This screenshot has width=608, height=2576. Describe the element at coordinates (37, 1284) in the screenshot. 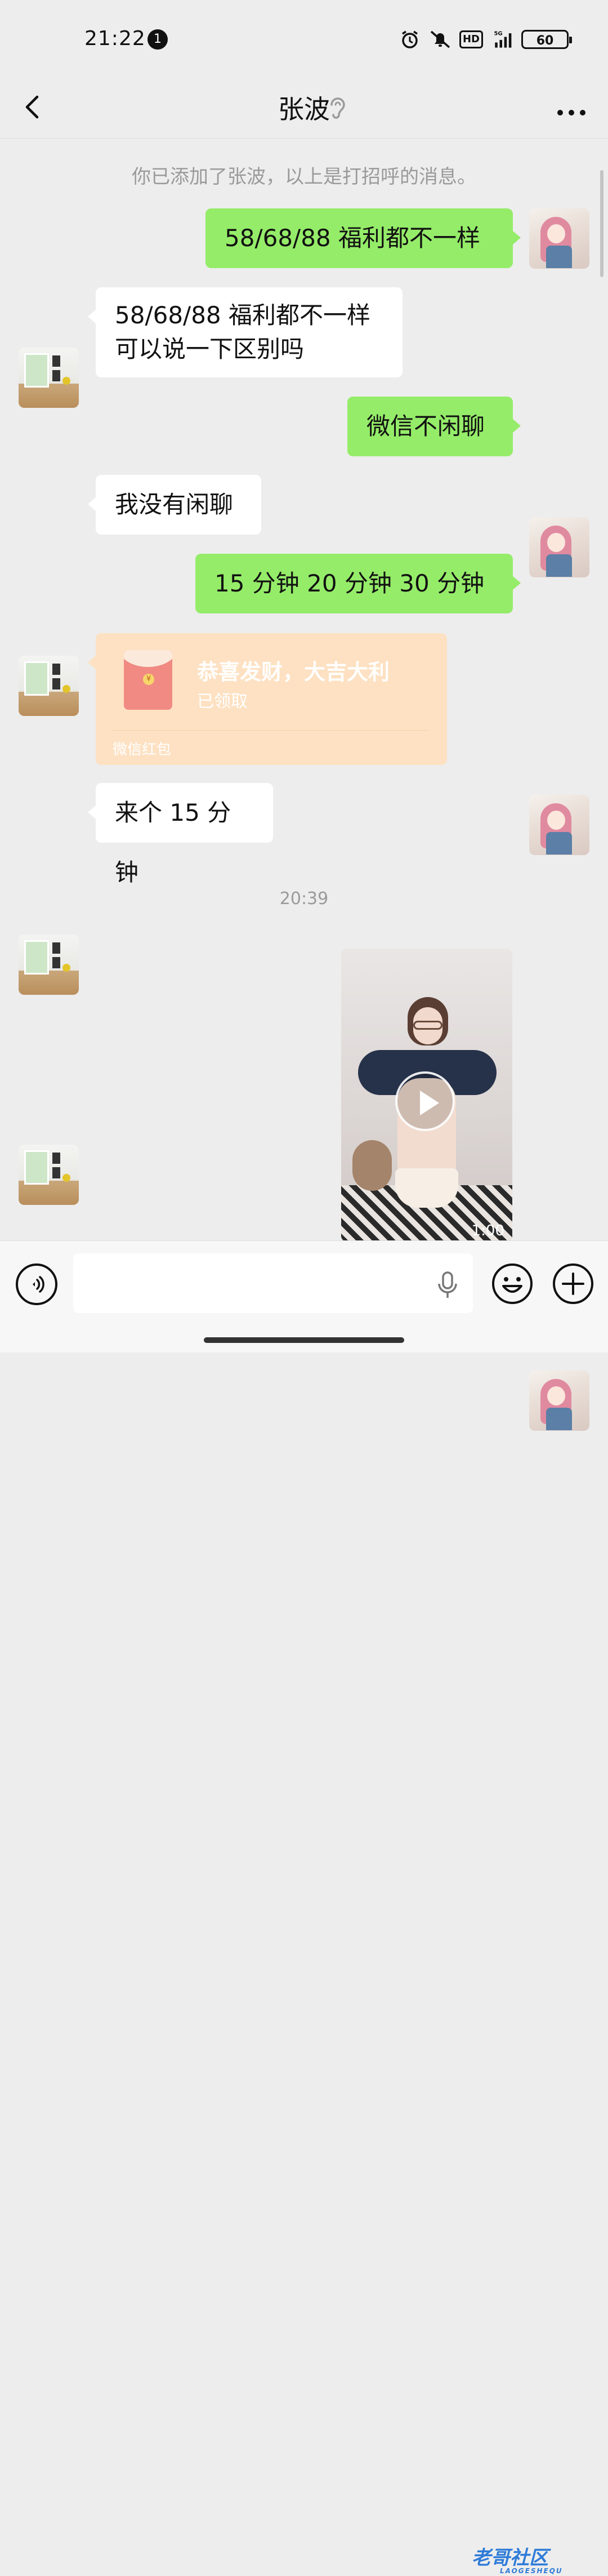

I see `voice-input-button` at that location.